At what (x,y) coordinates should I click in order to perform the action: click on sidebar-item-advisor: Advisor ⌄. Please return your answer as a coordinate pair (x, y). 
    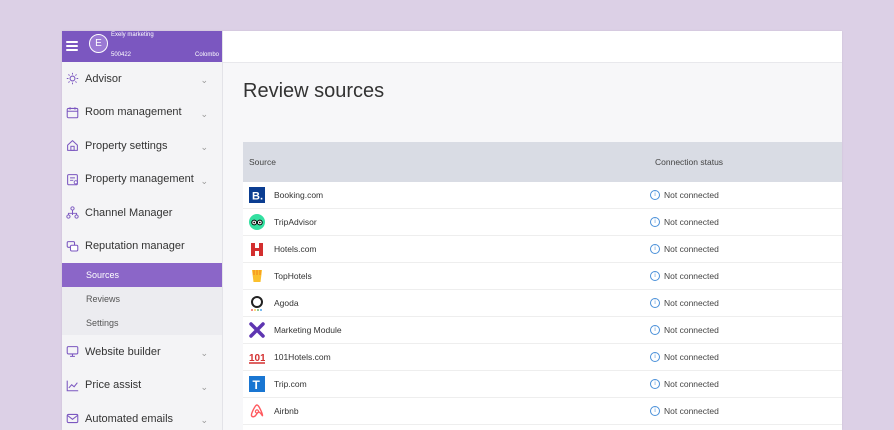
    Looking at the image, I should click on (142, 79).